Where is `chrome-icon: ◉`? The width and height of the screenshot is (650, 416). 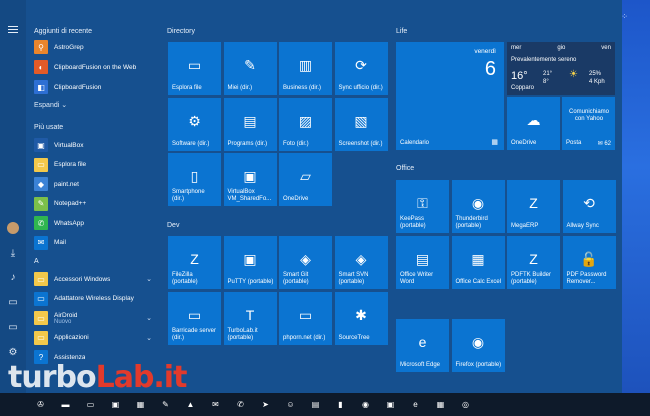 chrome-icon: ◉ is located at coordinates (365, 404).